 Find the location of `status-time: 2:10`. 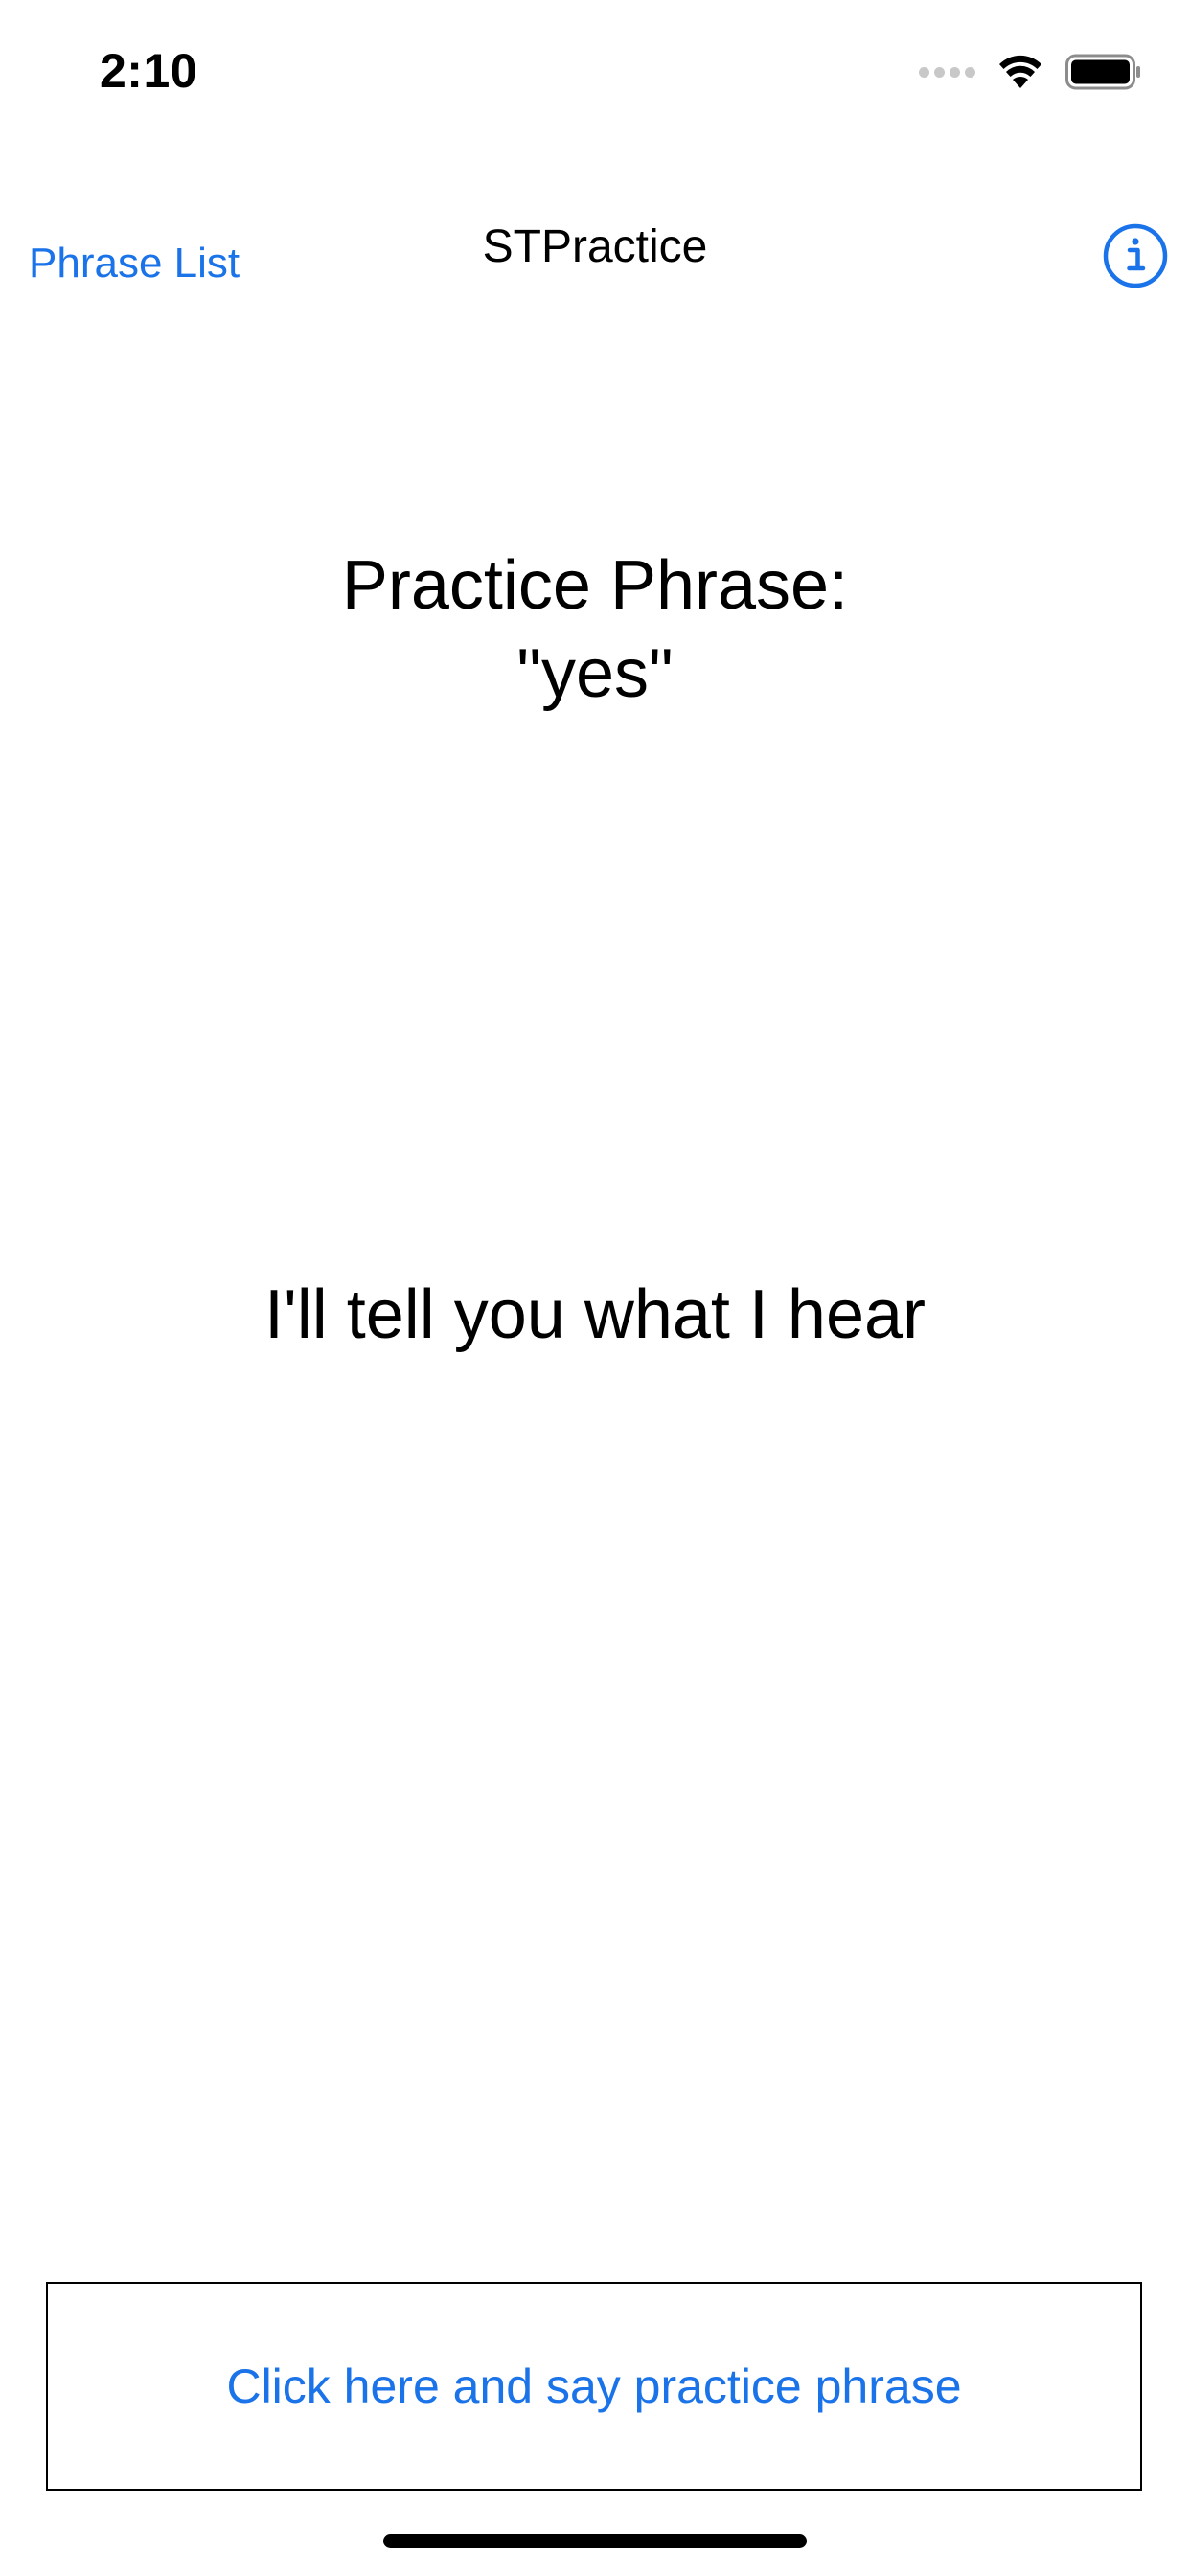

status-time: 2:10 is located at coordinates (149, 71).